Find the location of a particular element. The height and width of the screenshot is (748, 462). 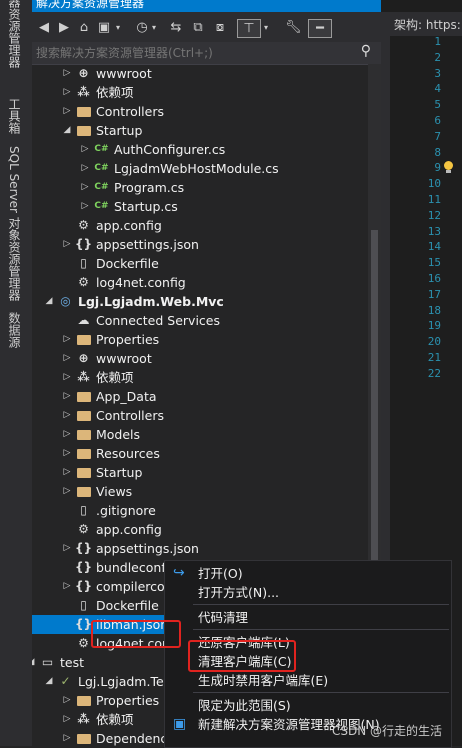

scrollbar-thumb is located at coordinates (374, 422).